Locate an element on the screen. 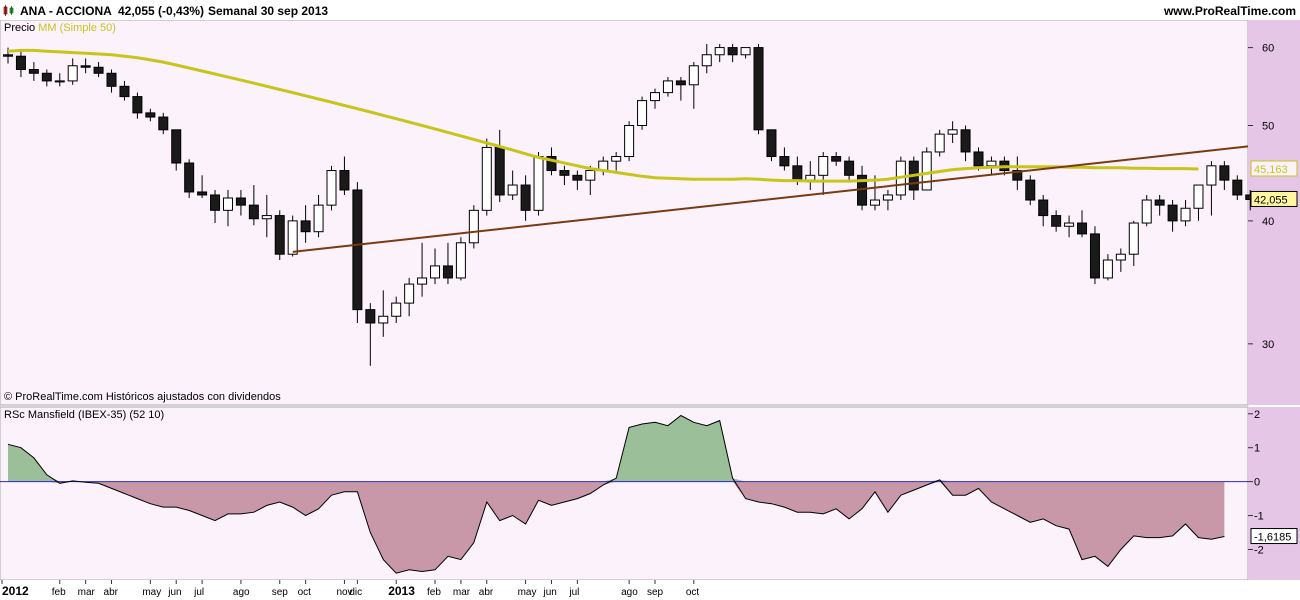 The image size is (1300, 600). ticker-title: ANA - ACCIONA is located at coordinates (66, 11).